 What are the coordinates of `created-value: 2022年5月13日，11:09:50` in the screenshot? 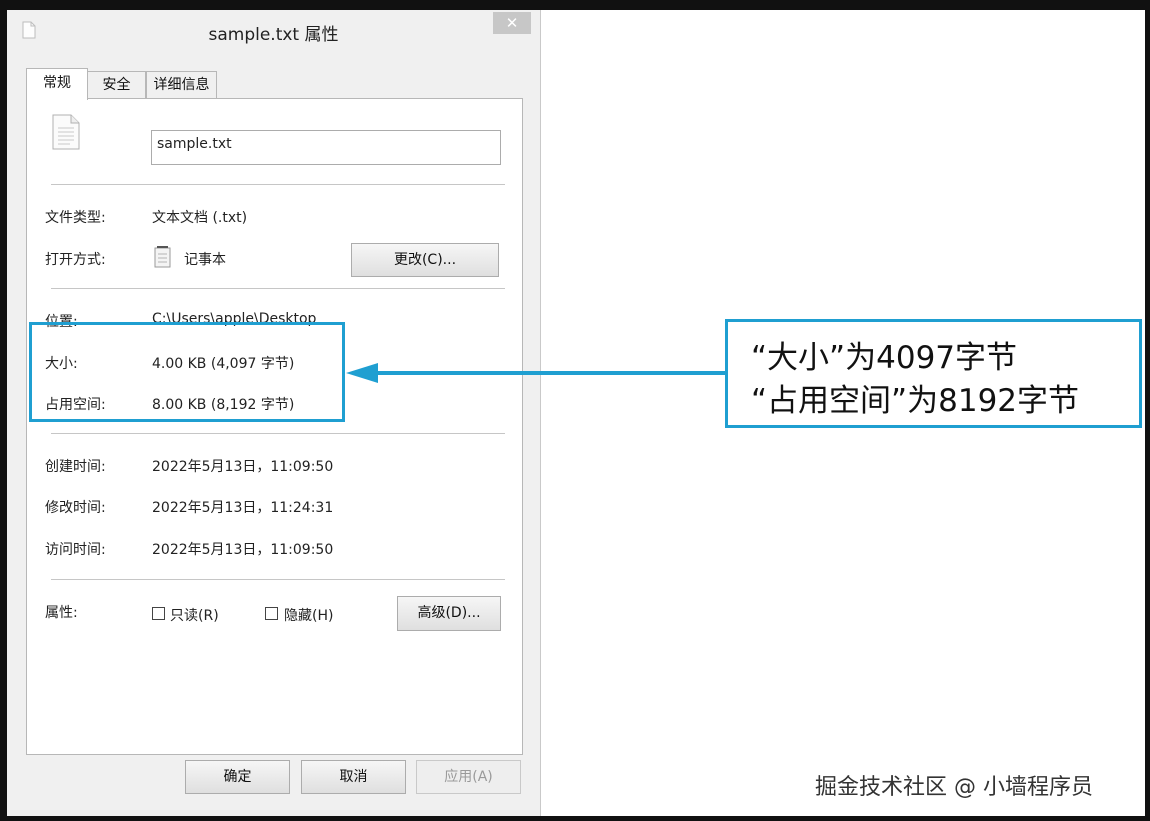 It's located at (243, 467).